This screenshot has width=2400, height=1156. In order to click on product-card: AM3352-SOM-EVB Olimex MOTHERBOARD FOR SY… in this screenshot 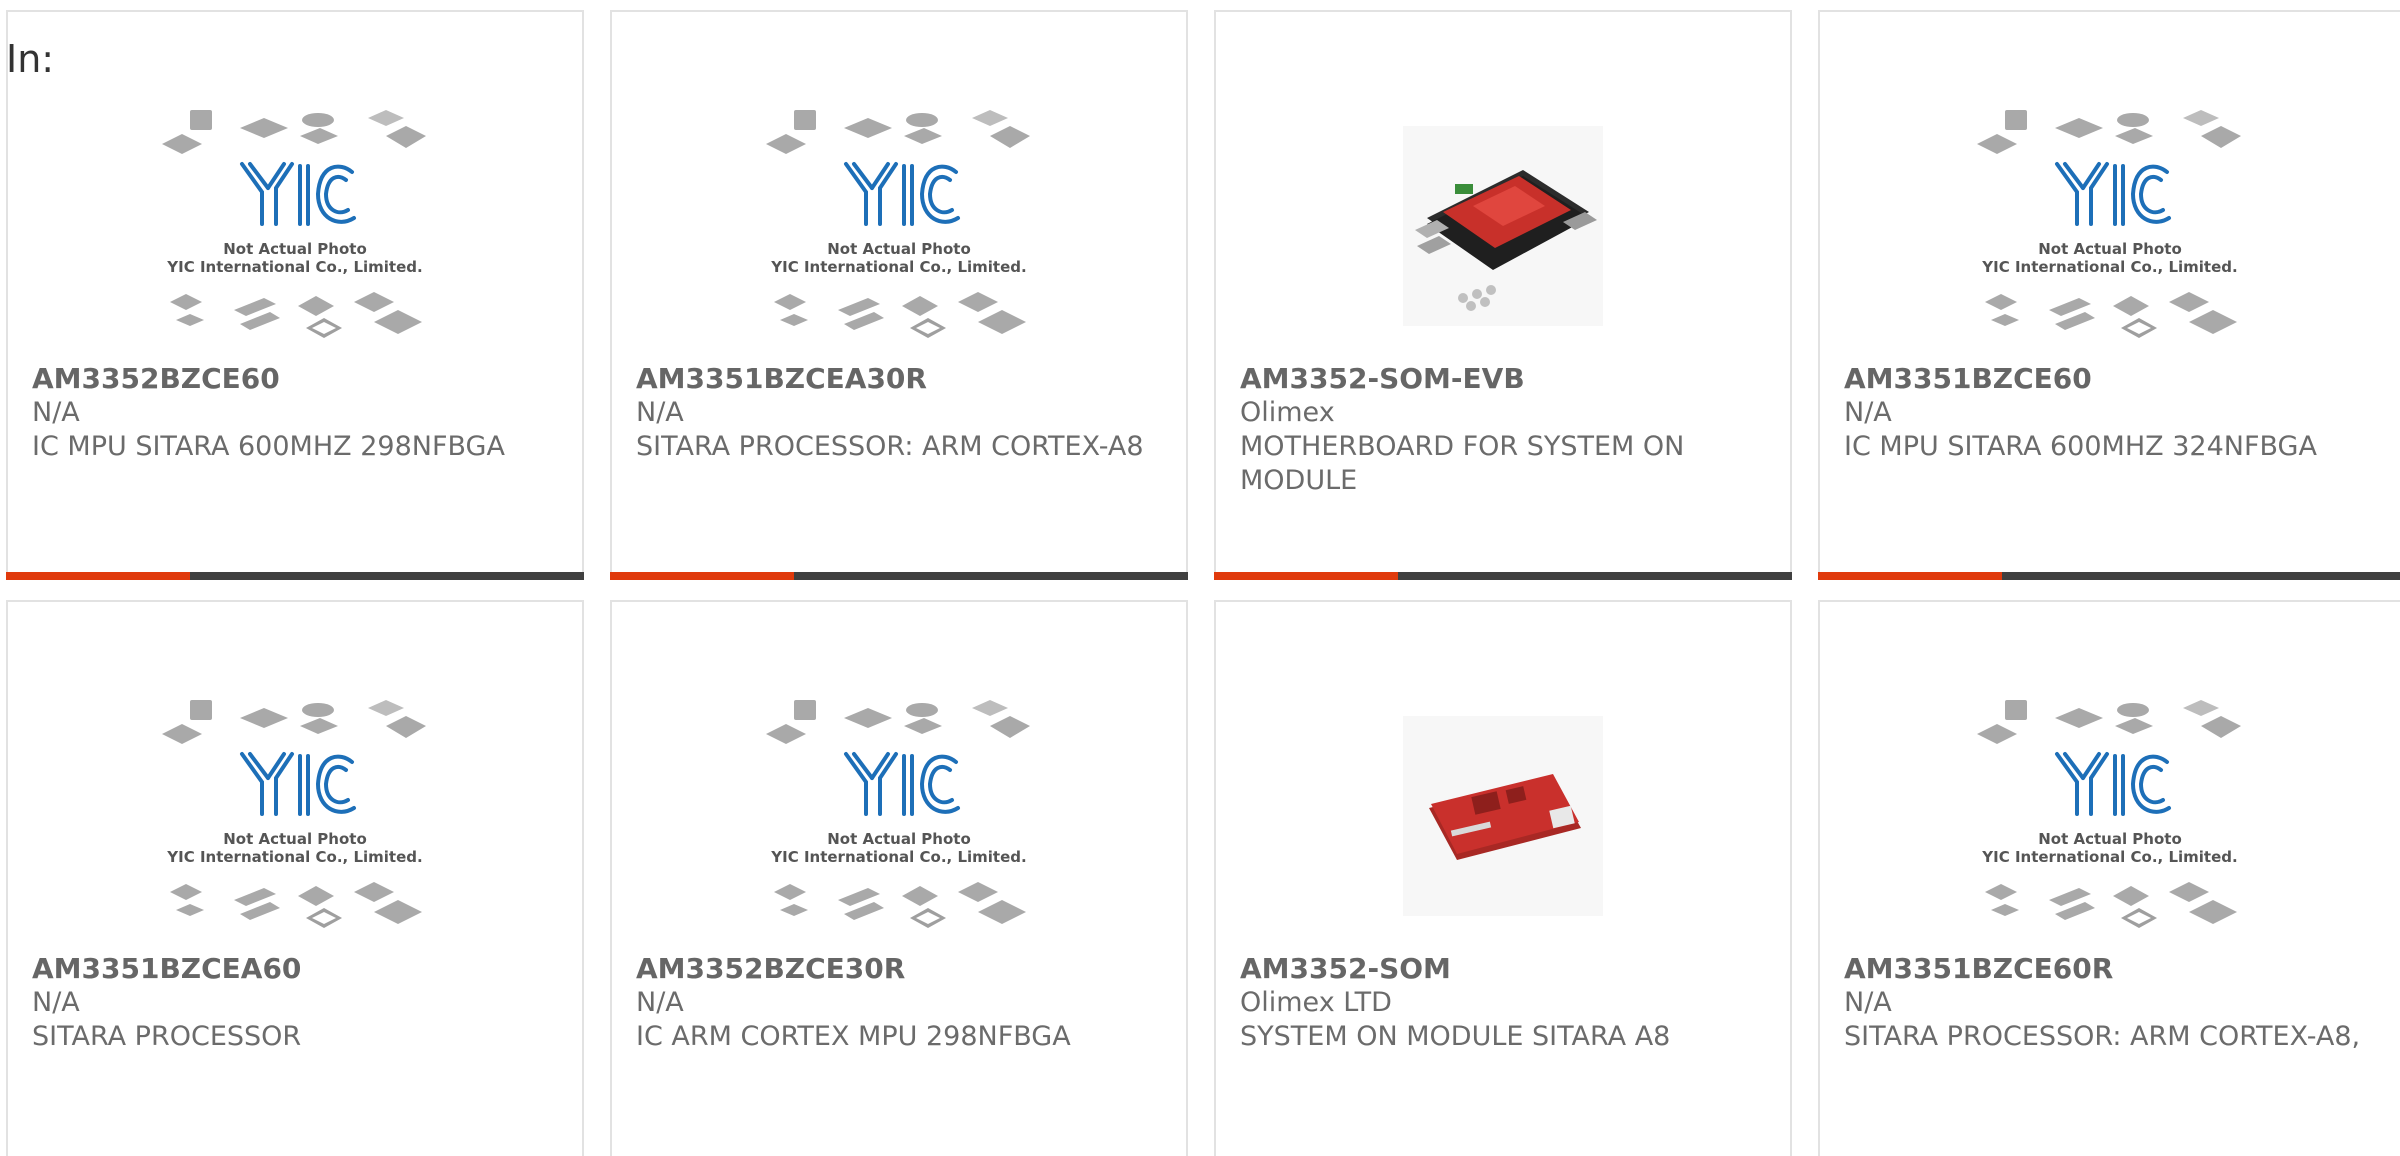, I will do `click(1503, 295)`.